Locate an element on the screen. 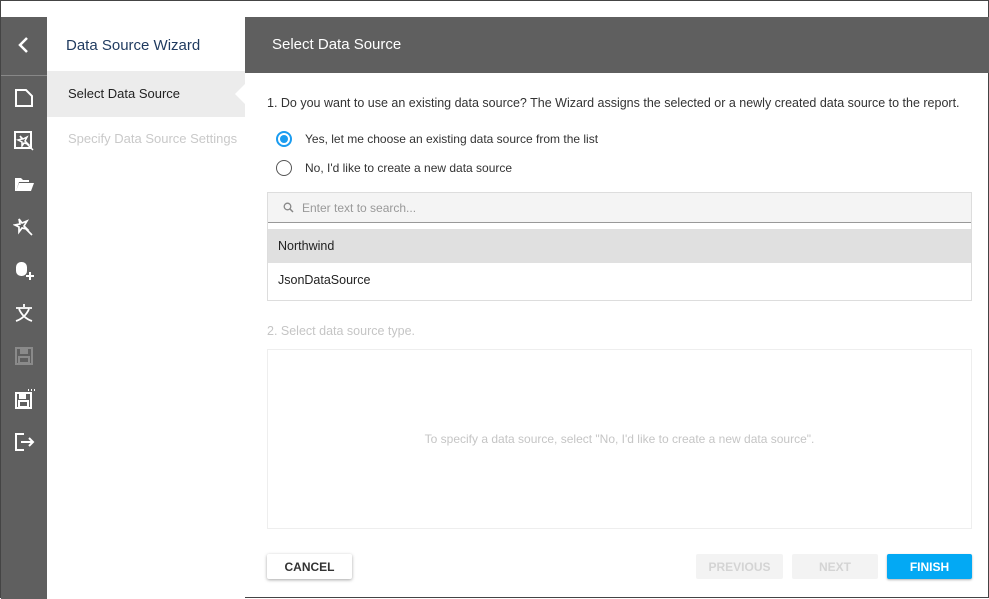  wizard-title: Data Source Wizard is located at coordinates (133, 45).